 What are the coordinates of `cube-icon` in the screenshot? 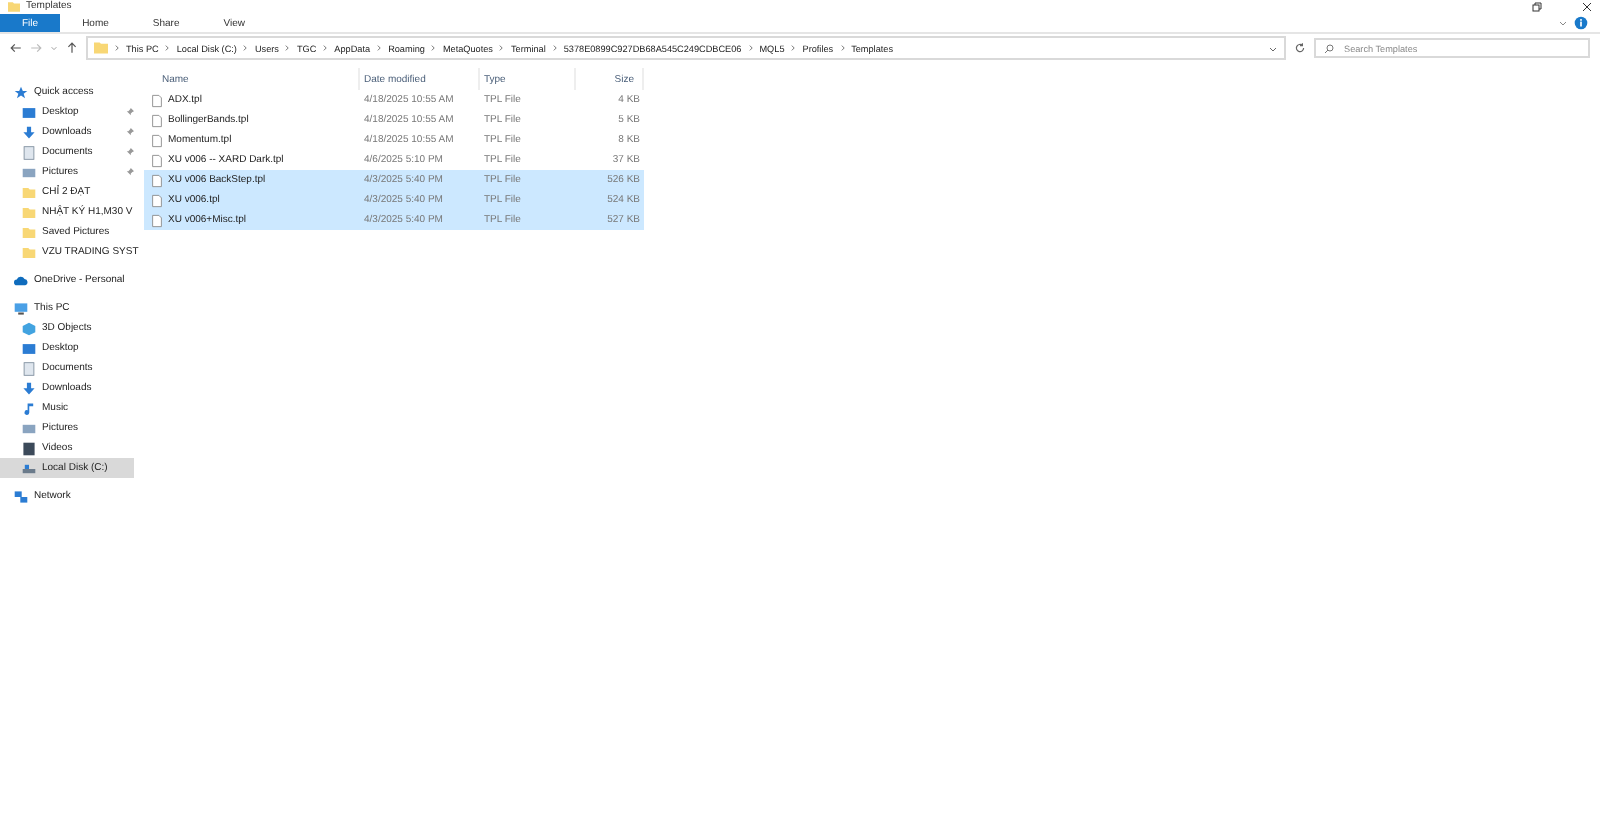 It's located at (29, 328).